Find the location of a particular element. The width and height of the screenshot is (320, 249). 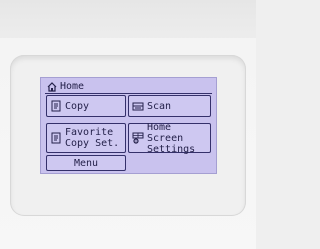

menu-label: Menu is located at coordinates (86, 163).